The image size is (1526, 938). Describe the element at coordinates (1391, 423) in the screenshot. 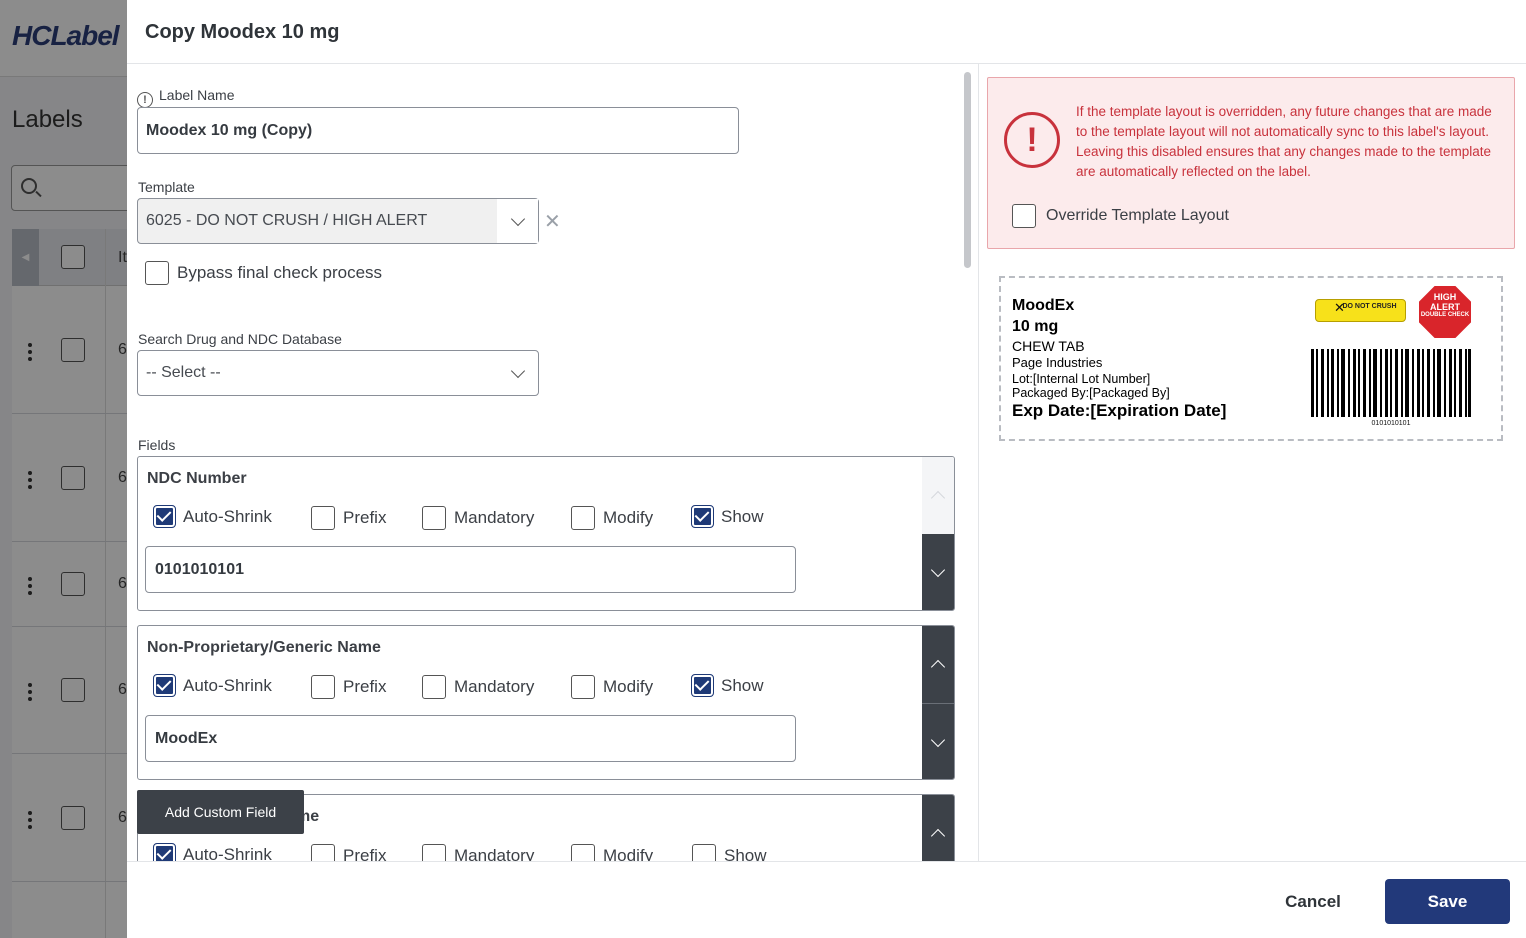

I see `barcode-number: 0101010101` at that location.